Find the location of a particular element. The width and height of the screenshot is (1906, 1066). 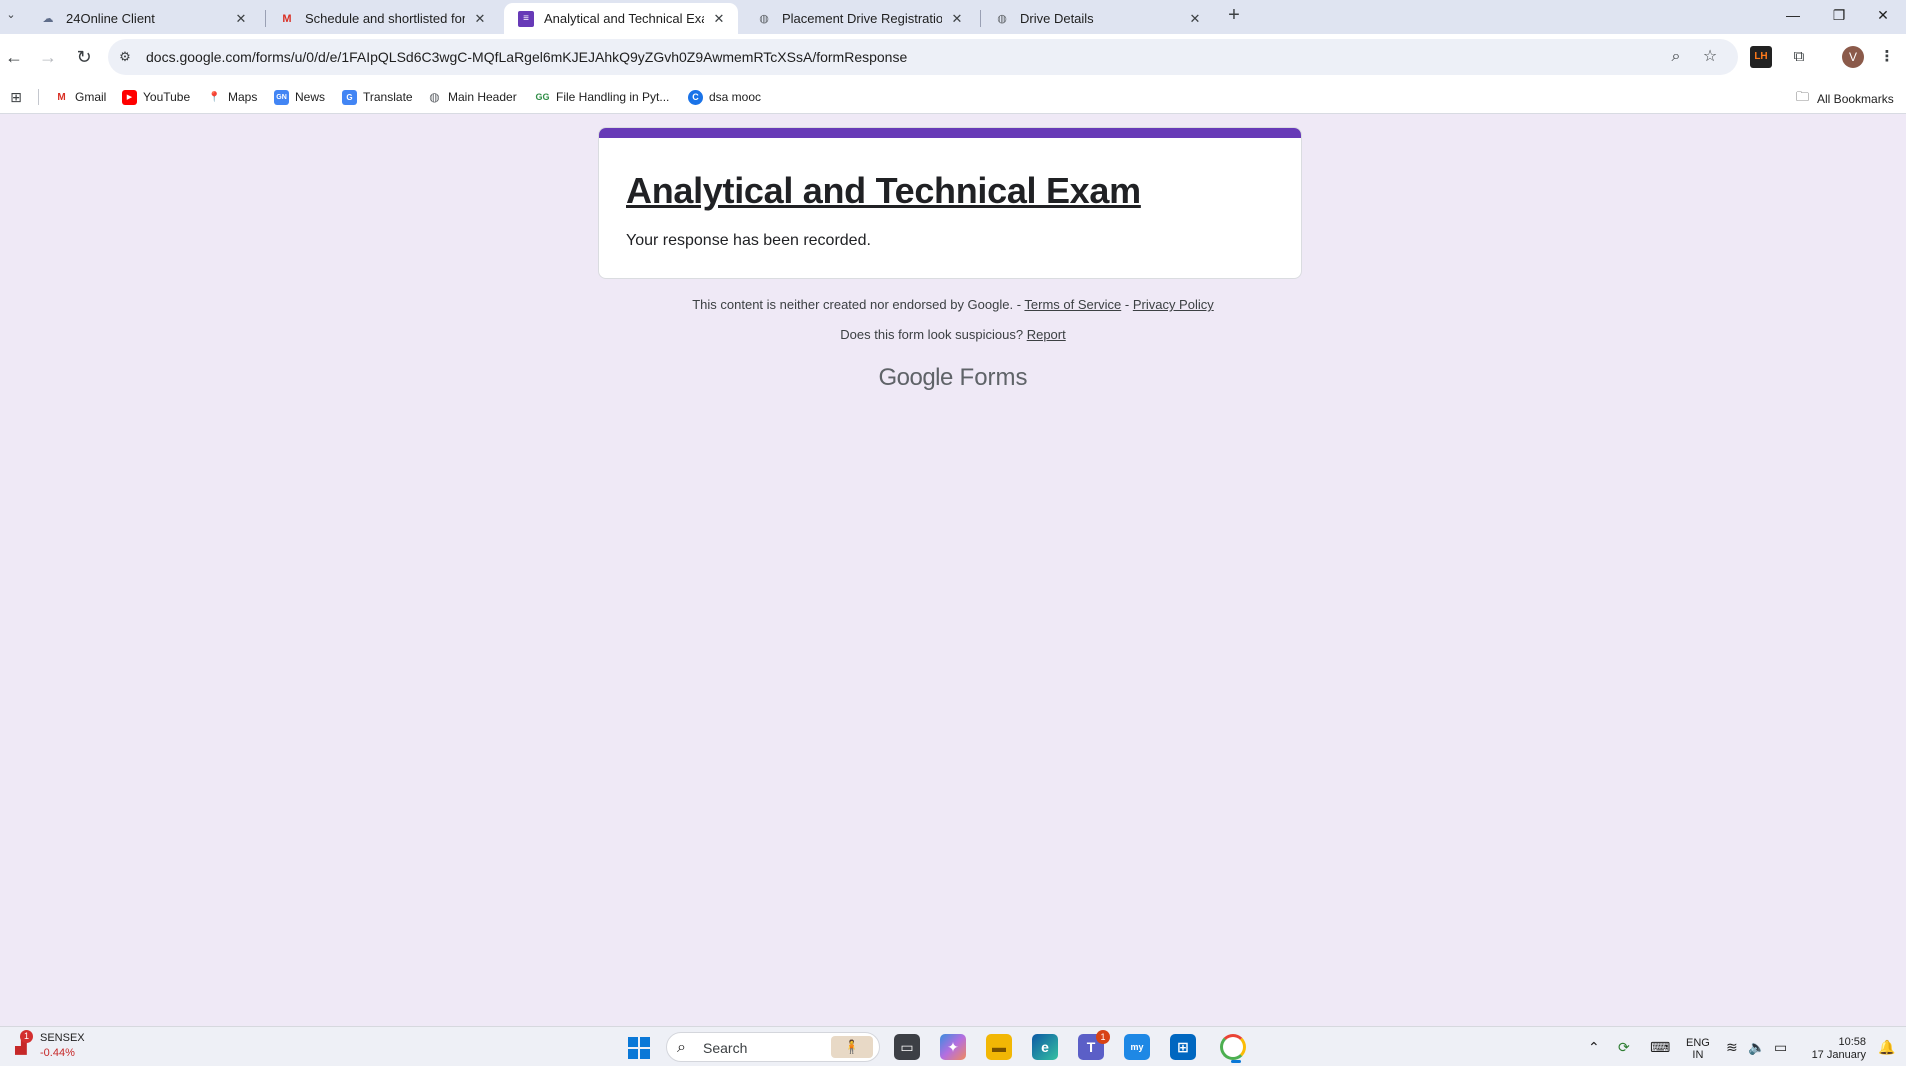

forward-arrow-icon: → is located at coordinates (48, 57).